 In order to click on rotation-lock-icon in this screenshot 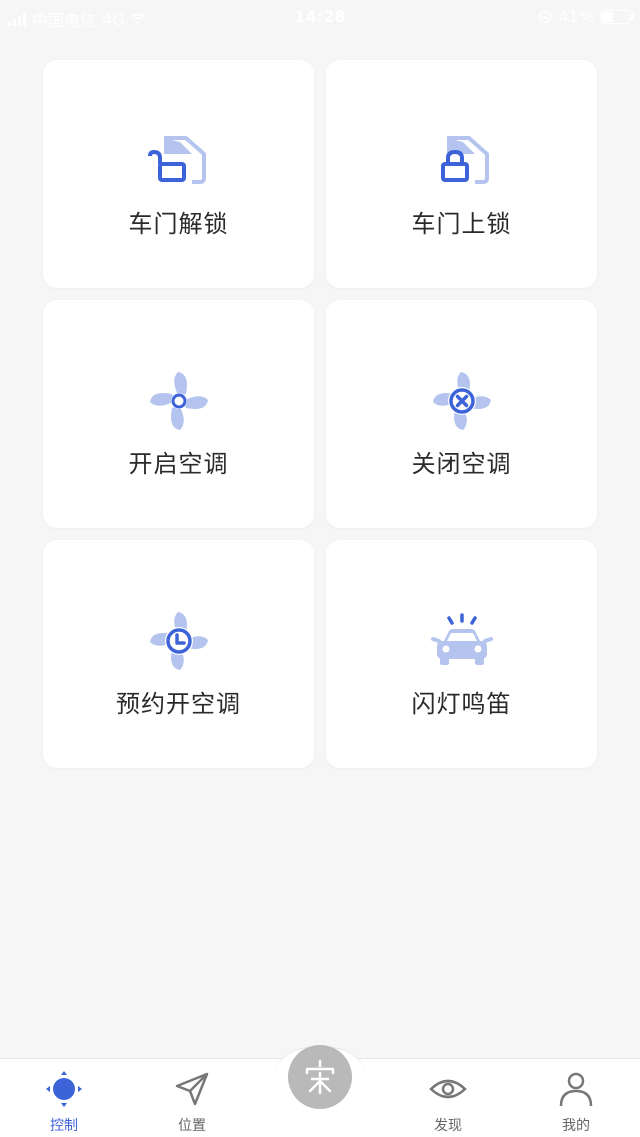, I will do `click(545, 16)`.